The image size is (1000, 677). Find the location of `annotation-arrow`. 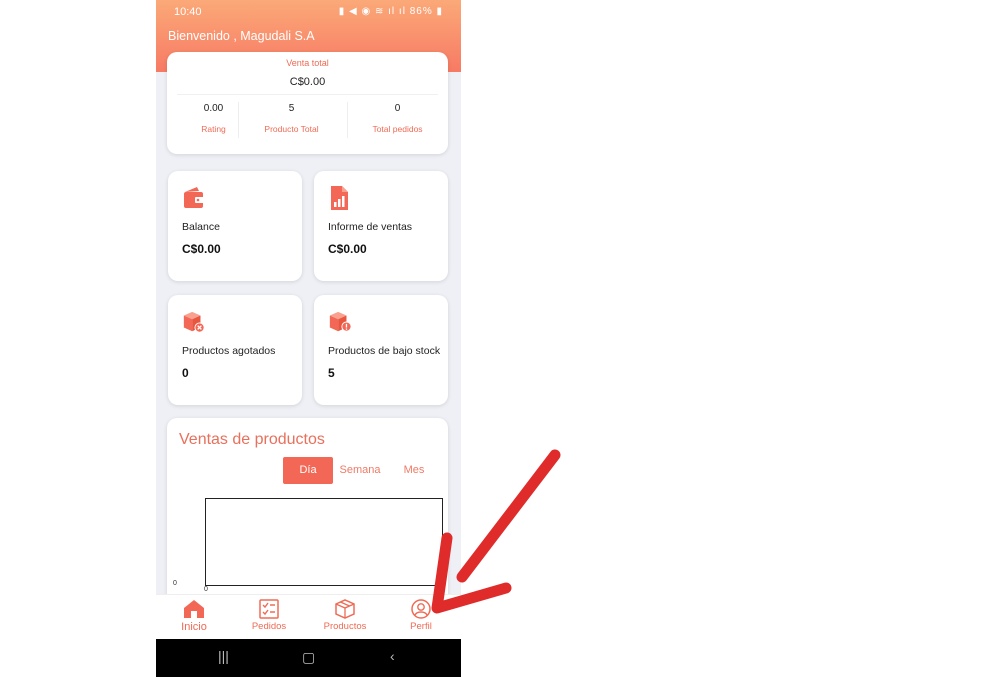

annotation-arrow is located at coordinates (496, 531).